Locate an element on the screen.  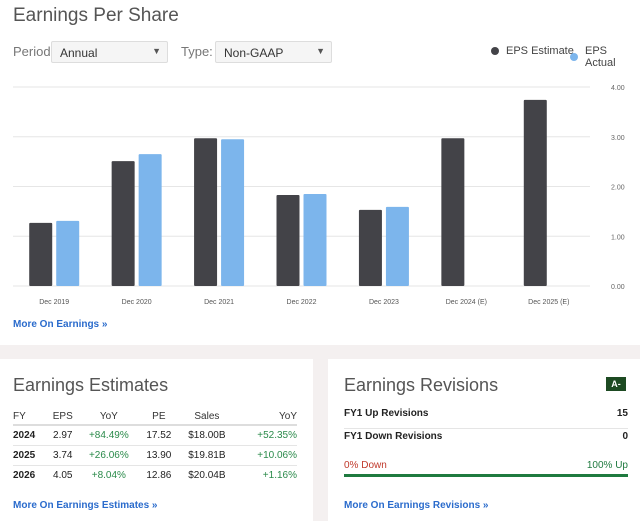
y-tick-label: 4.00 is located at coordinates (618, 88).